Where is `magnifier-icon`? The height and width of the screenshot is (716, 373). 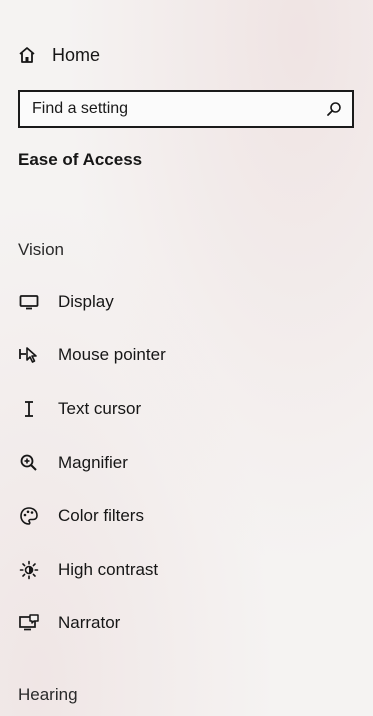 magnifier-icon is located at coordinates (29, 463).